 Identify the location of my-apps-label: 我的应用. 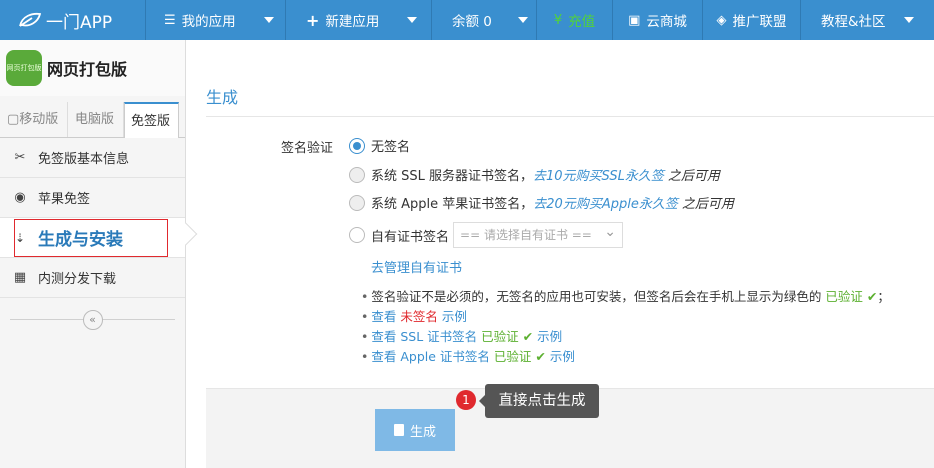
(208, 22).